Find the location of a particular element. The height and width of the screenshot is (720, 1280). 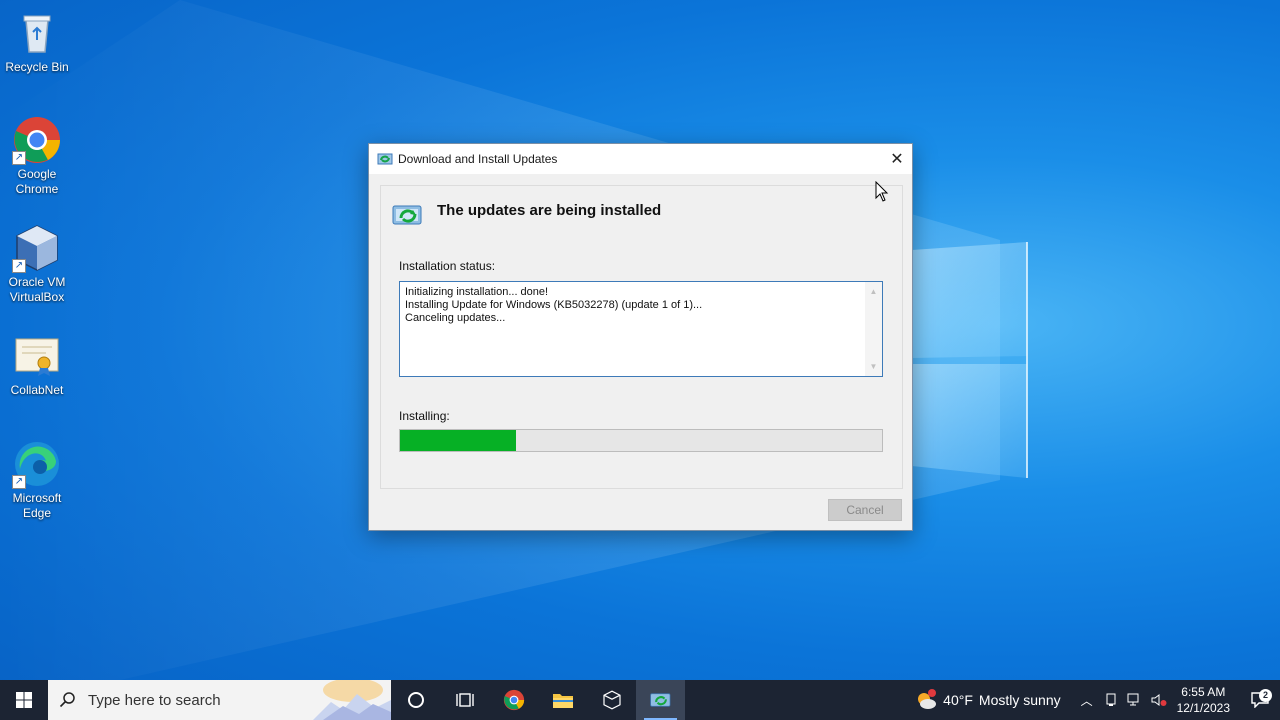

task-view-button is located at coordinates (464, 700).